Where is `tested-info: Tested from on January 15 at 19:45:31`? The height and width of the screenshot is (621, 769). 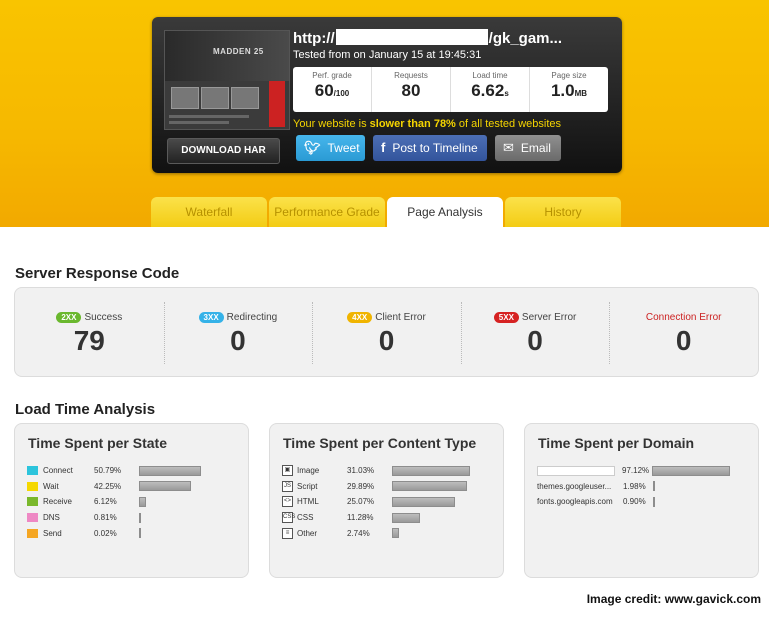
tested-info: Tested from on January 15 at 19:45:31 is located at coordinates (387, 55).